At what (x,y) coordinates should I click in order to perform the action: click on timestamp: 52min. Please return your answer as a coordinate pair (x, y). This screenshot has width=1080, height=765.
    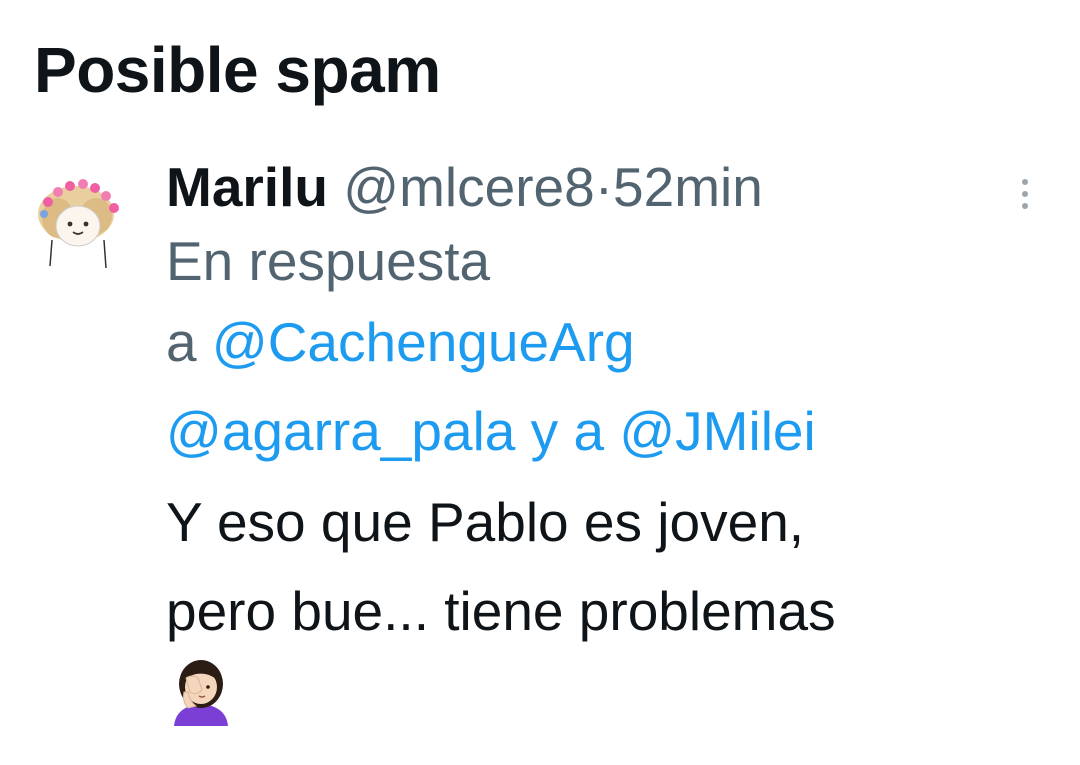
    Looking at the image, I should click on (688, 187).